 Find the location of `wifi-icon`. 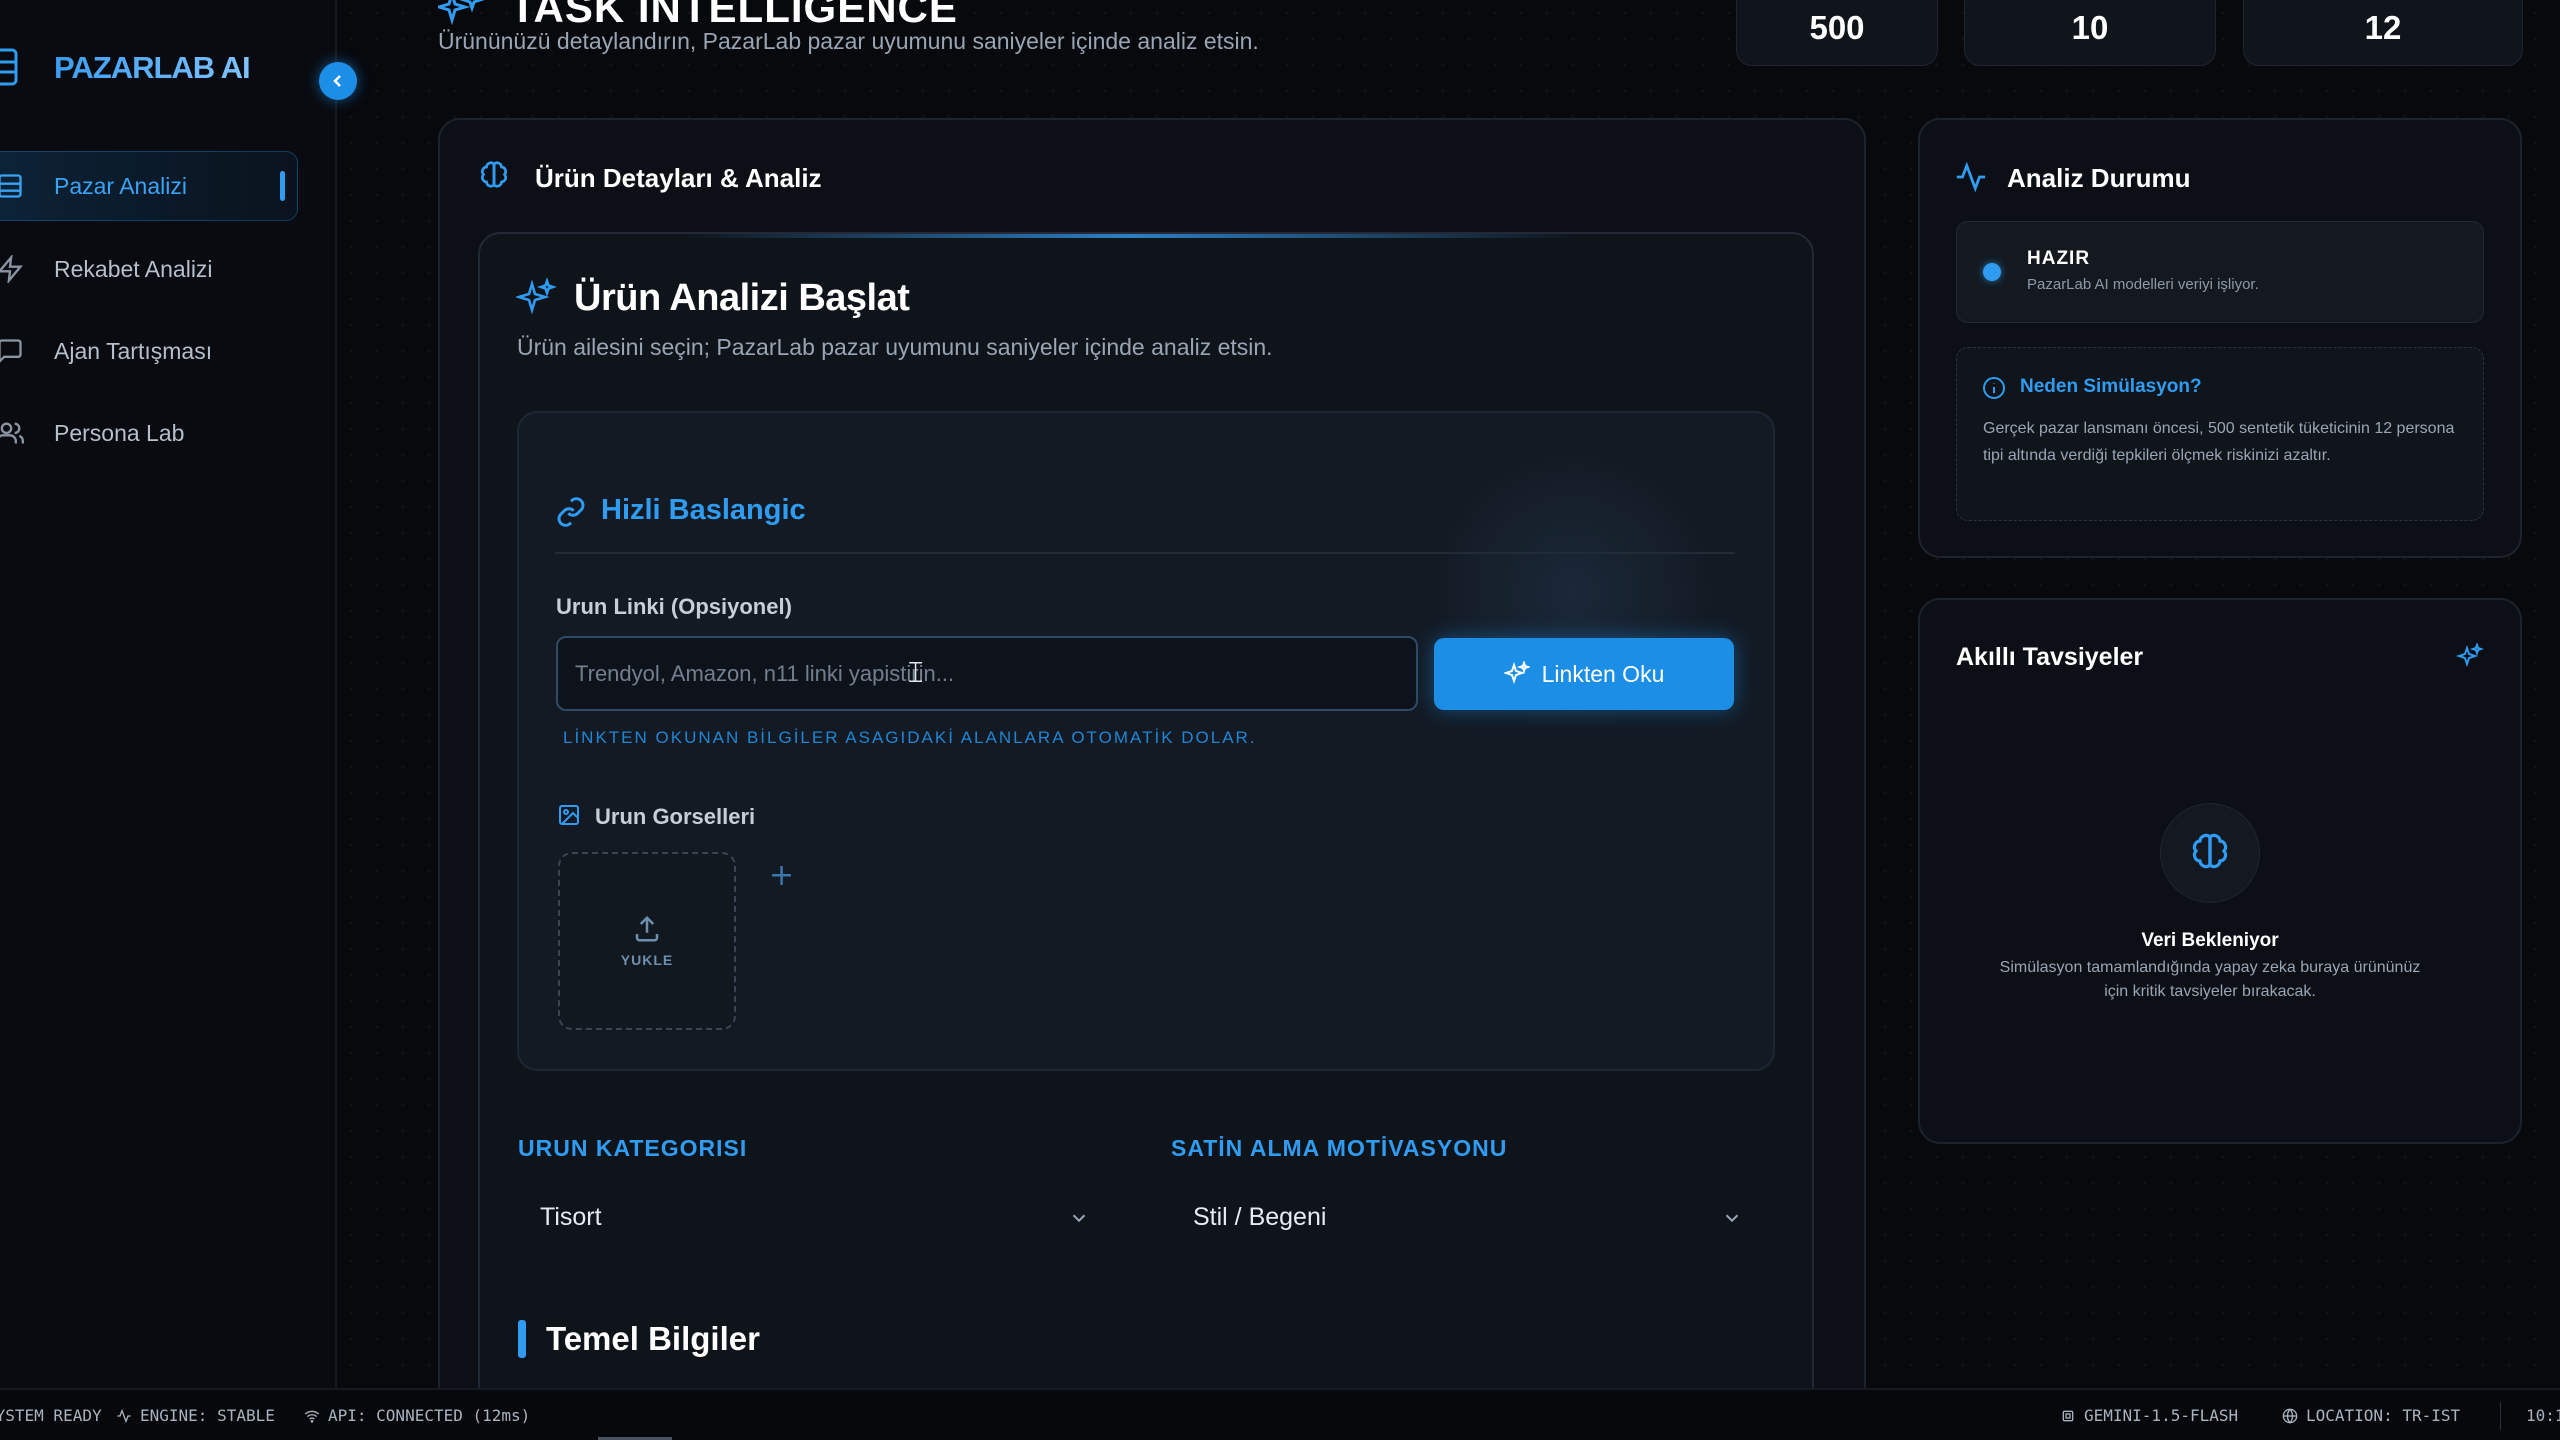

wifi-icon is located at coordinates (312, 1416).